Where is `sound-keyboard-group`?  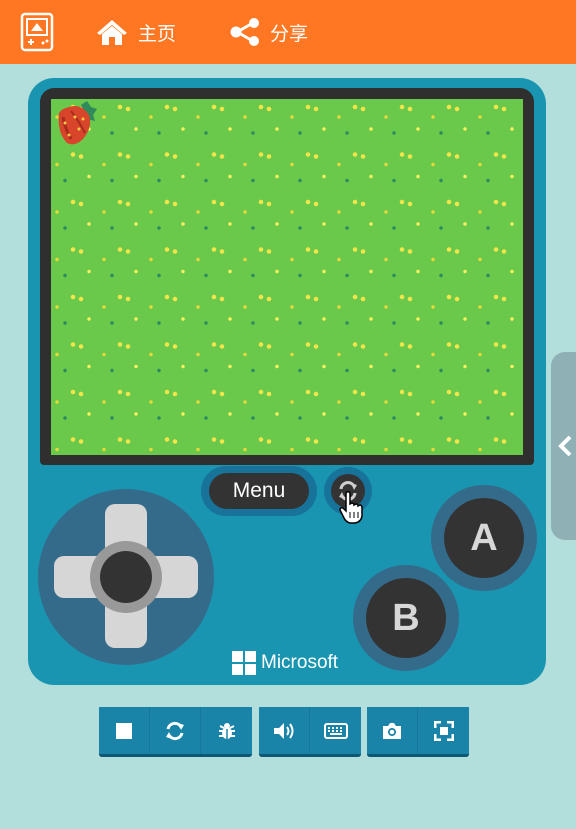 sound-keyboard-group is located at coordinates (310, 732).